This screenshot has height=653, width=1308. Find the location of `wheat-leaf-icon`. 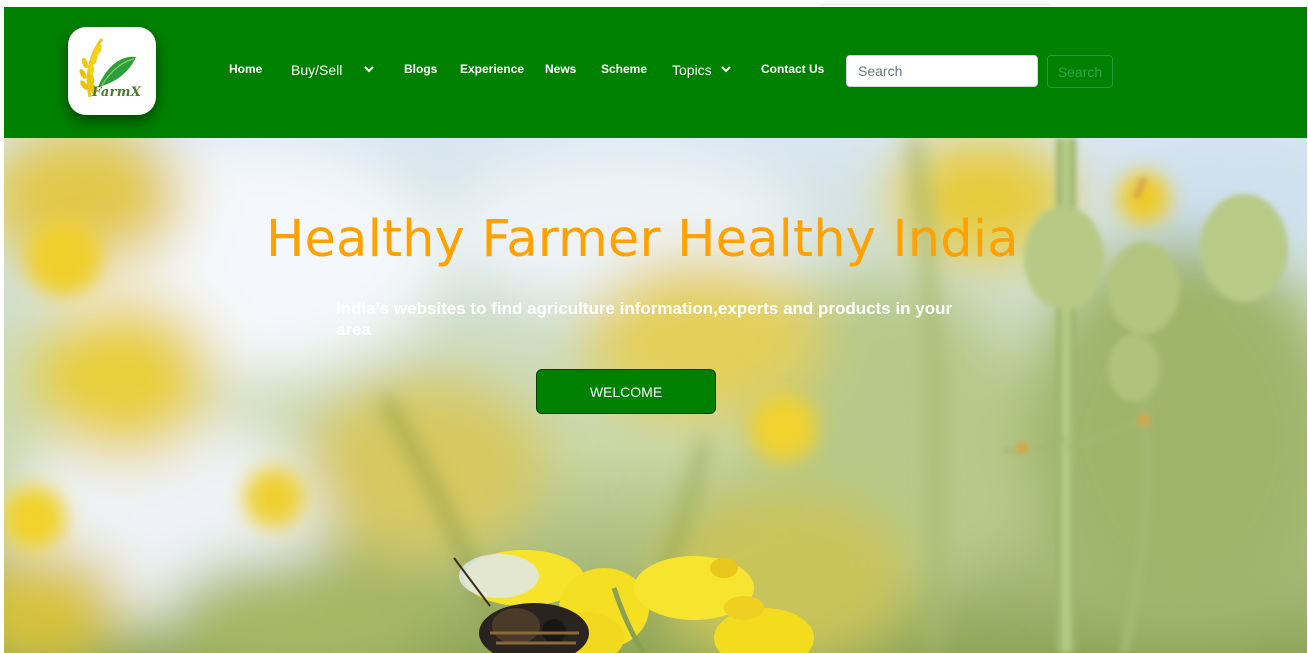

wheat-leaf-icon is located at coordinates (107, 68).